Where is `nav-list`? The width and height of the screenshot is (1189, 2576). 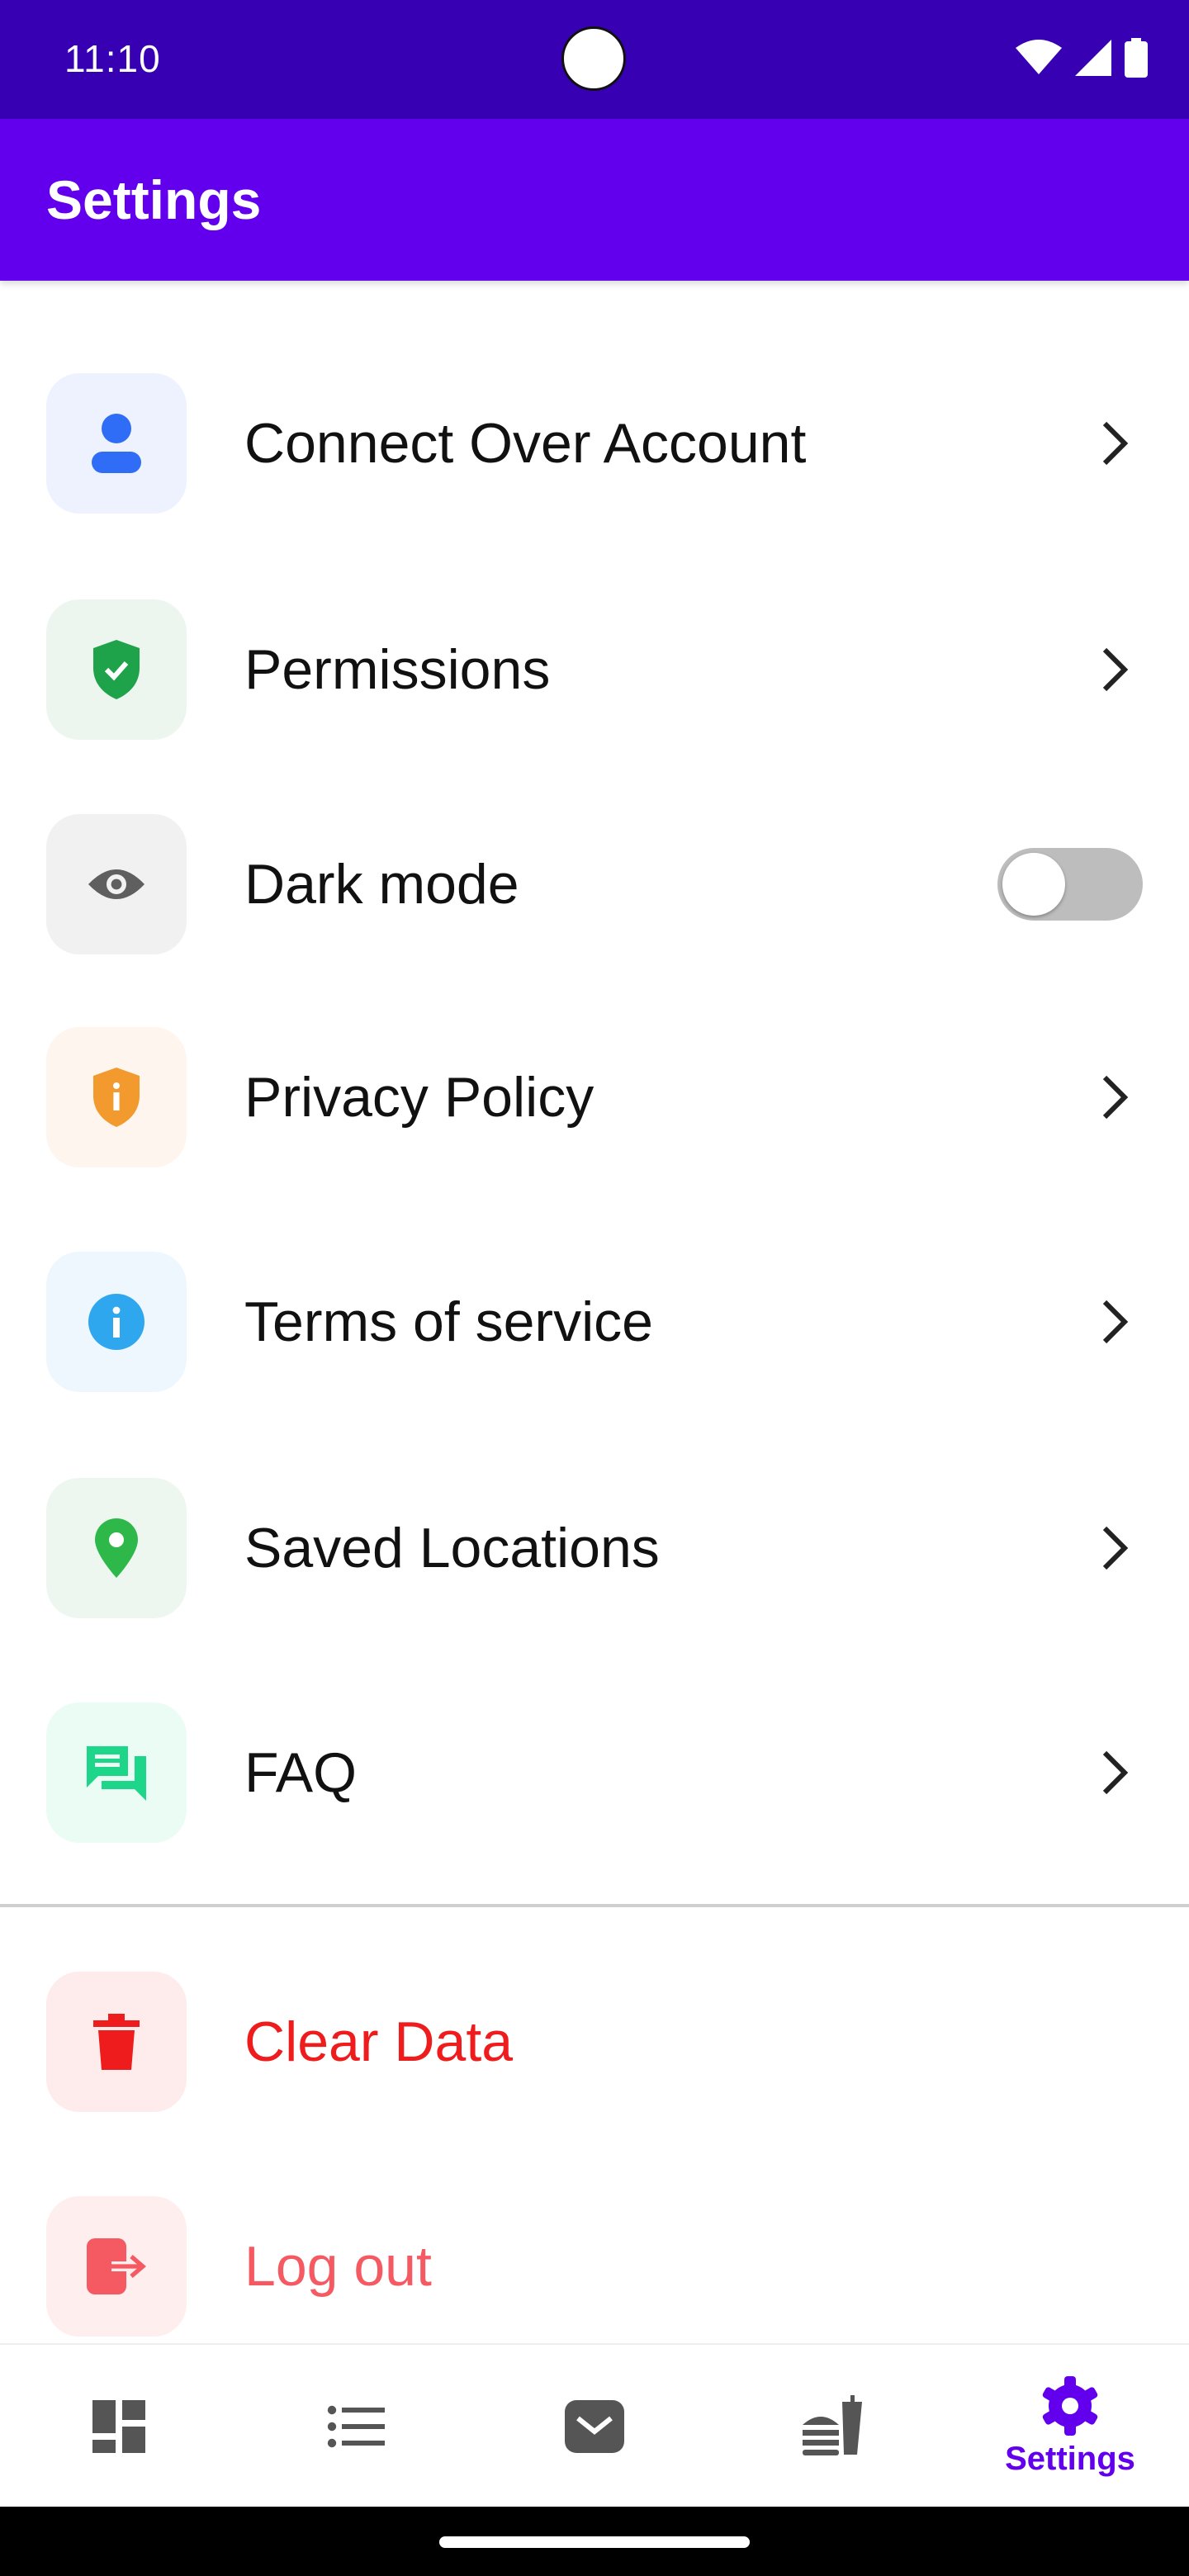 nav-list is located at coordinates (357, 2426).